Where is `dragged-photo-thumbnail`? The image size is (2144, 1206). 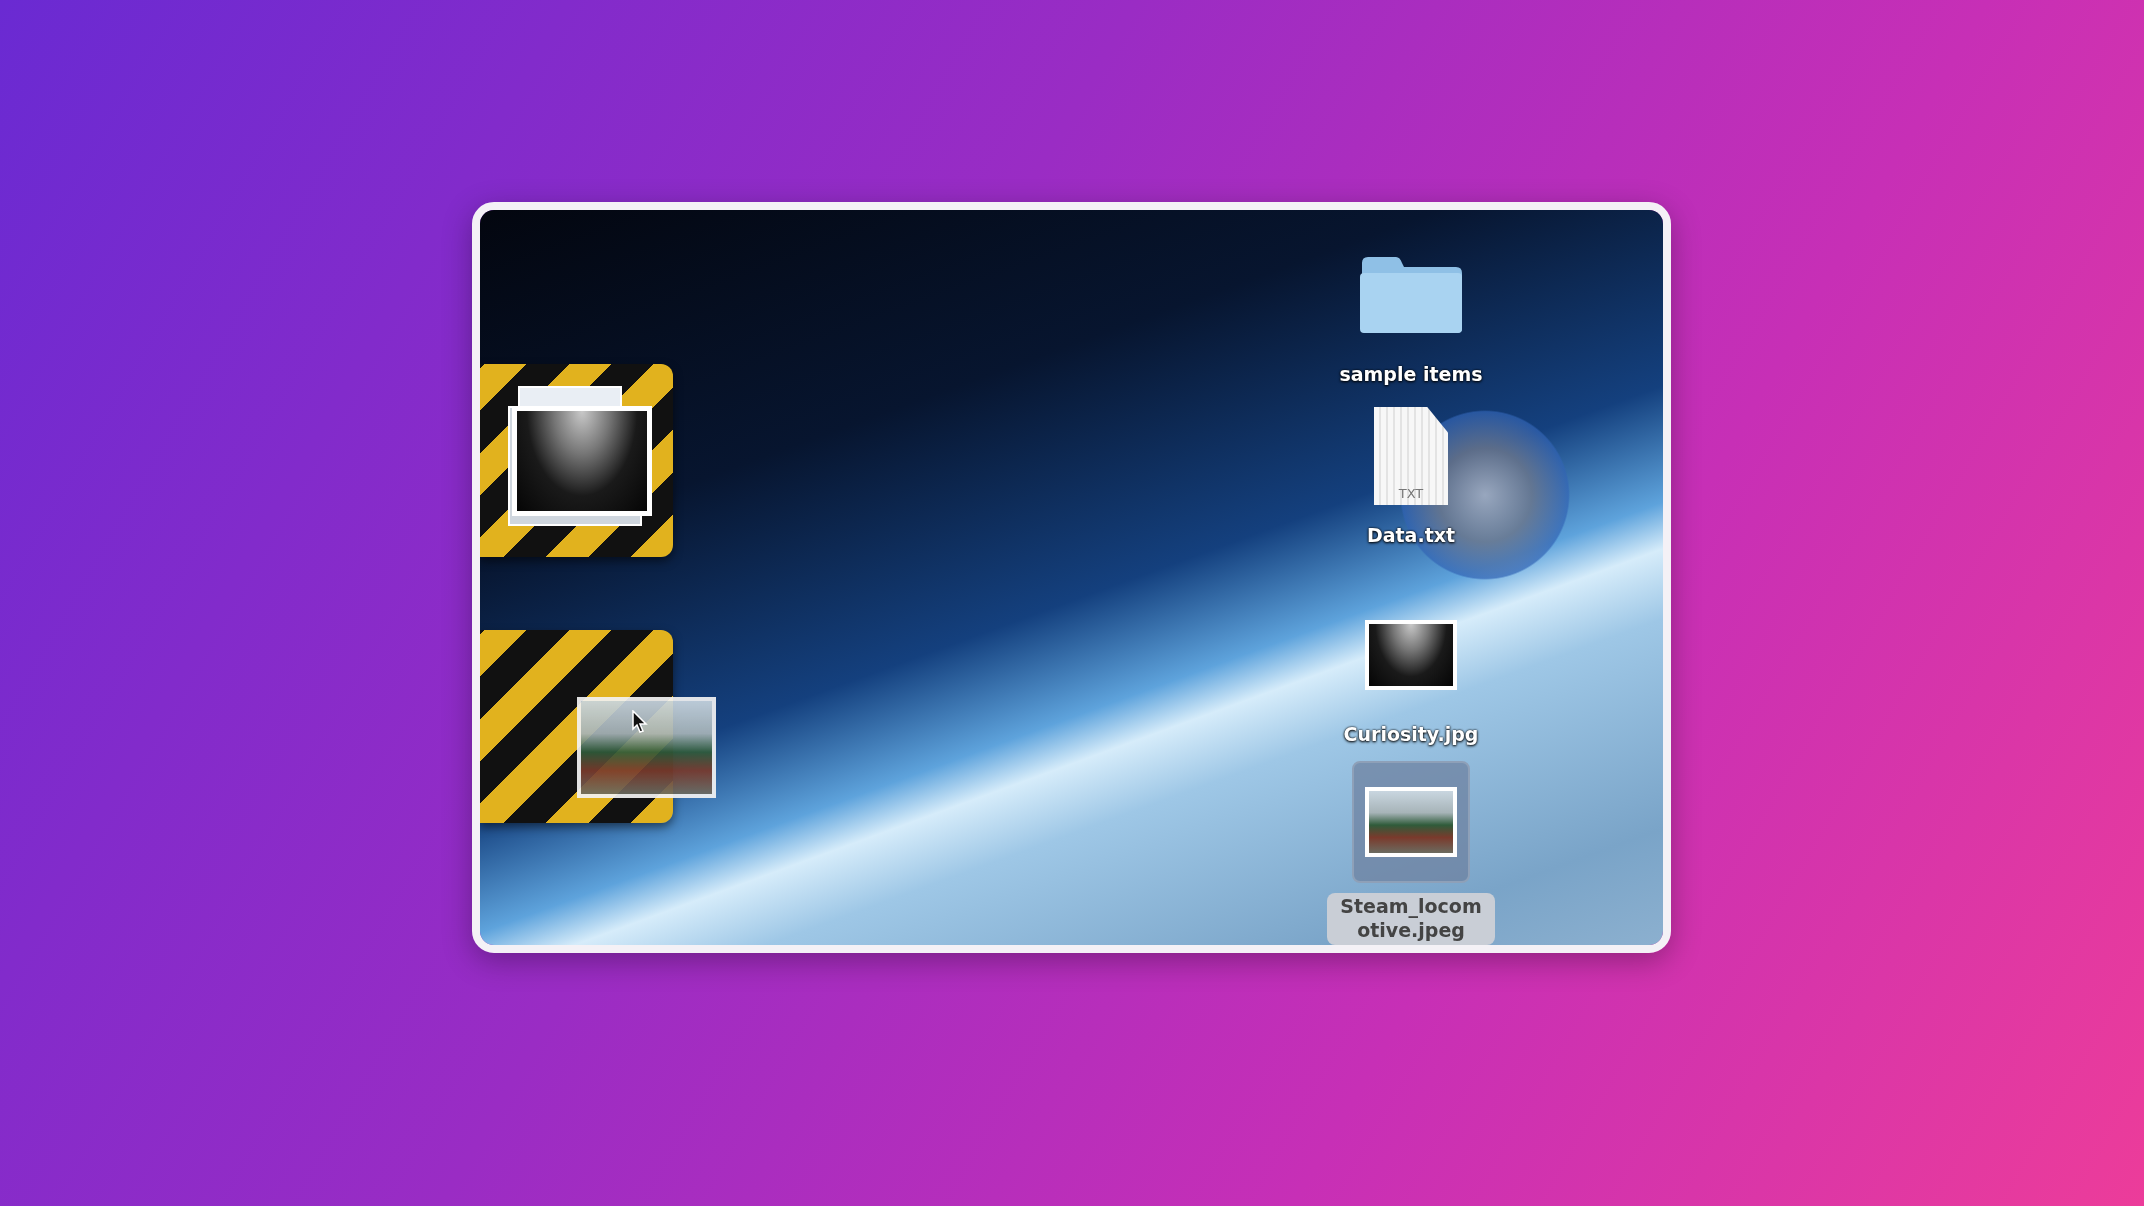
dragged-photo-thumbnail is located at coordinates (646, 747).